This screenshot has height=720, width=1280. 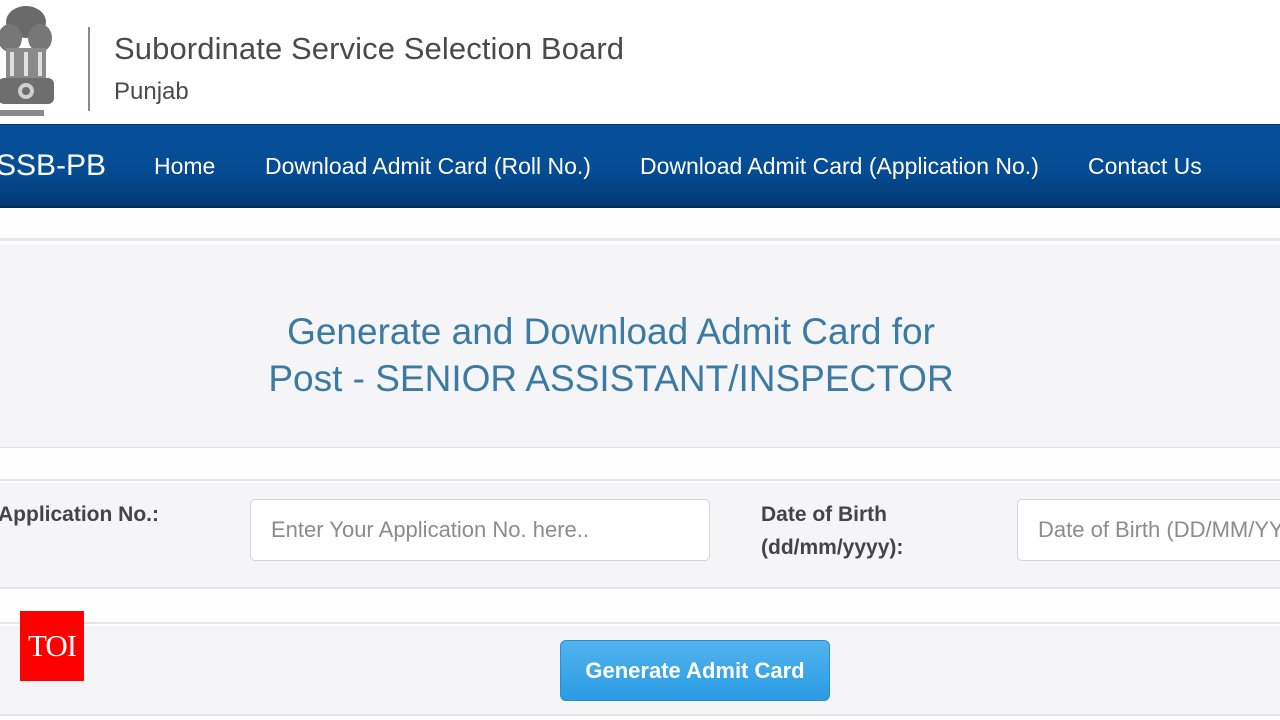 What do you see at coordinates (695, 670) in the screenshot?
I see `generate-admit-card-button: Generate Admit Card` at bounding box center [695, 670].